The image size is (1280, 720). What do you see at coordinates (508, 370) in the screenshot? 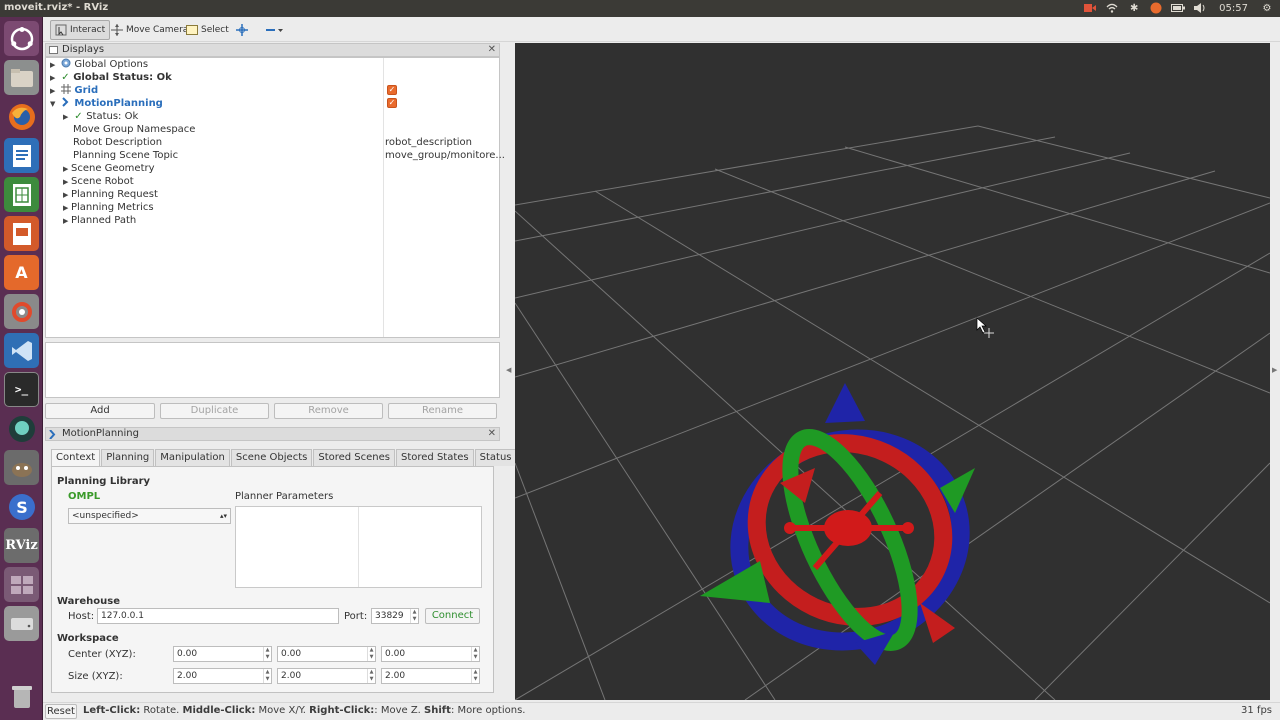
I see `splitter-left-arrow-icon: ◀` at bounding box center [508, 370].